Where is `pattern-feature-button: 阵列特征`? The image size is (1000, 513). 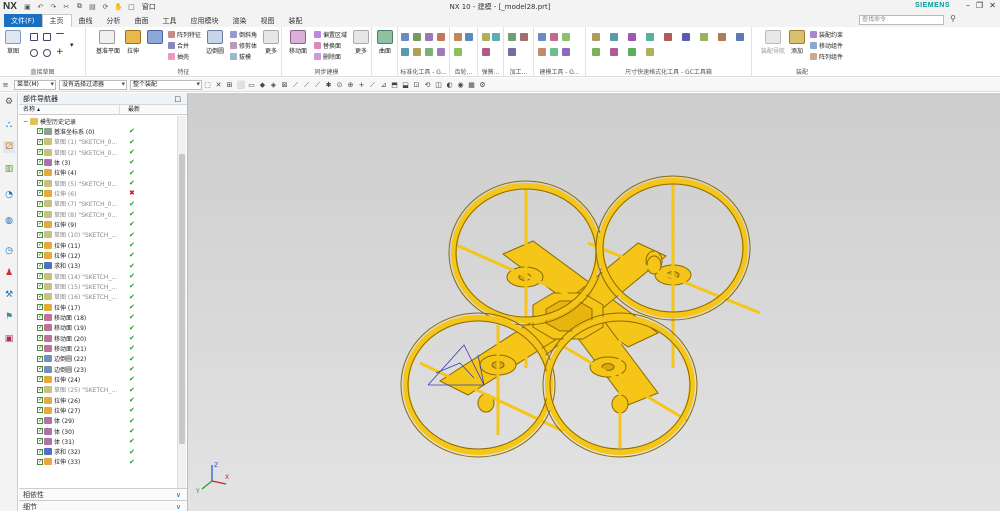
pattern-feature-button: 阵列特征 is located at coordinates (184, 34).